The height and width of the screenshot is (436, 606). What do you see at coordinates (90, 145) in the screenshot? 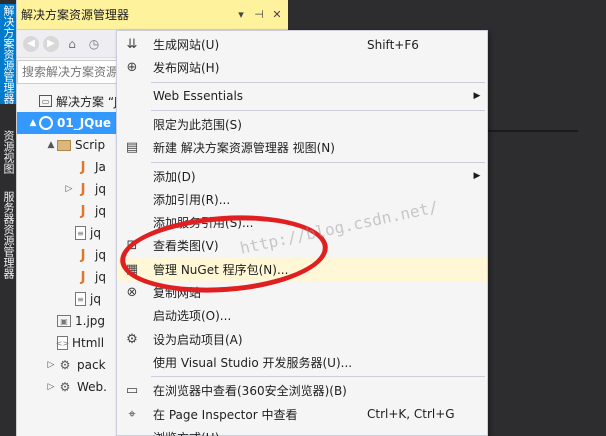
I see `tree-item-label: Scrip` at bounding box center [90, 145].